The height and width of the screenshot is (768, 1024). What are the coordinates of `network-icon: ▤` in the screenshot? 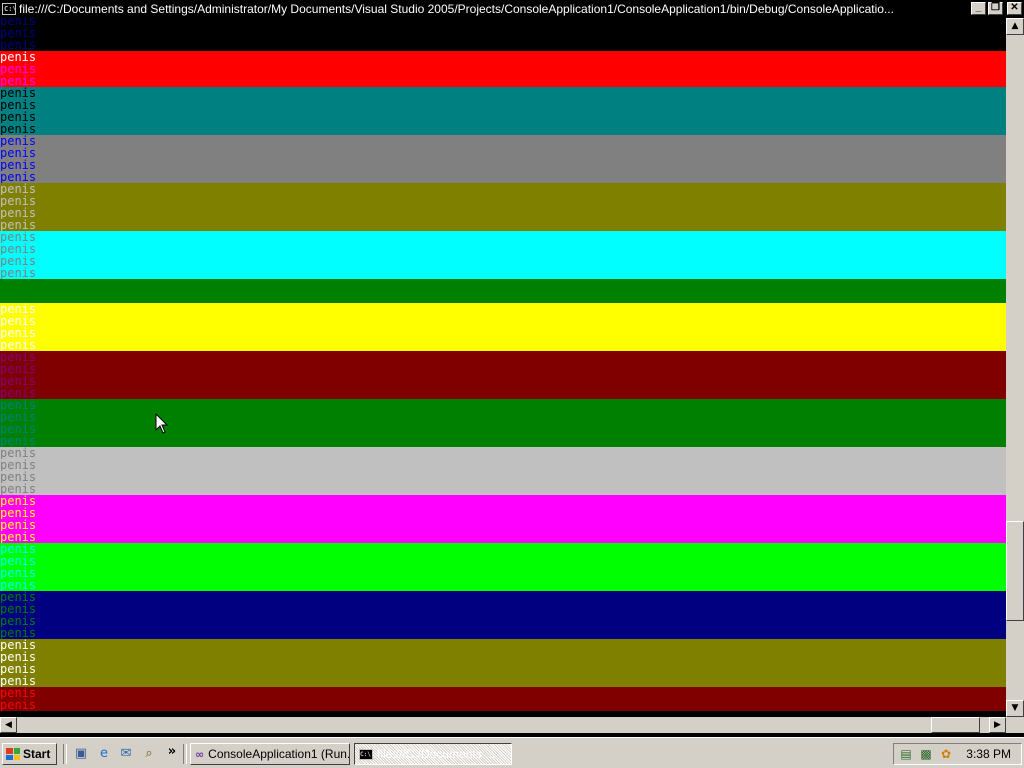 It's located at (906, 754).